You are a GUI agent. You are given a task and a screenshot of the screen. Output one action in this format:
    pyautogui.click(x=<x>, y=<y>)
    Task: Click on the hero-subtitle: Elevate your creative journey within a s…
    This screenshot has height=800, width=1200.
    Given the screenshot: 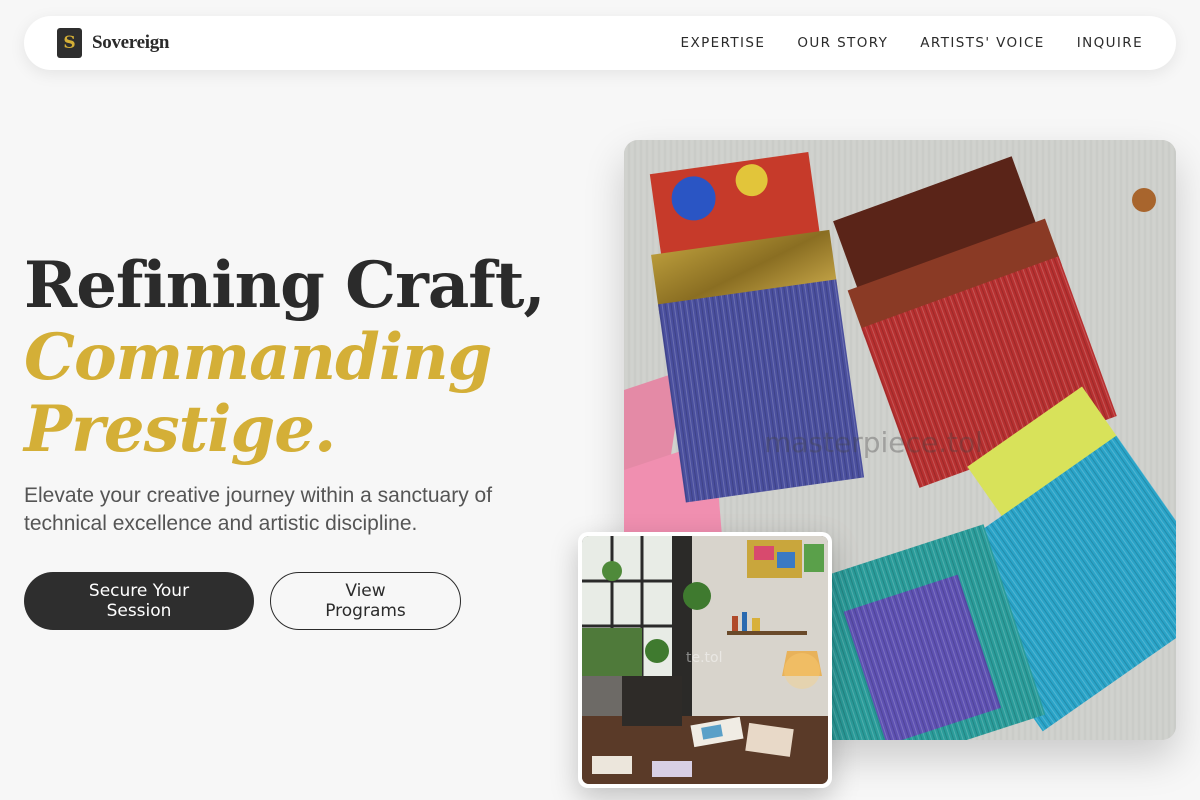 What is the action you would take?
    pyautogui.click(x=258, y=509)
    